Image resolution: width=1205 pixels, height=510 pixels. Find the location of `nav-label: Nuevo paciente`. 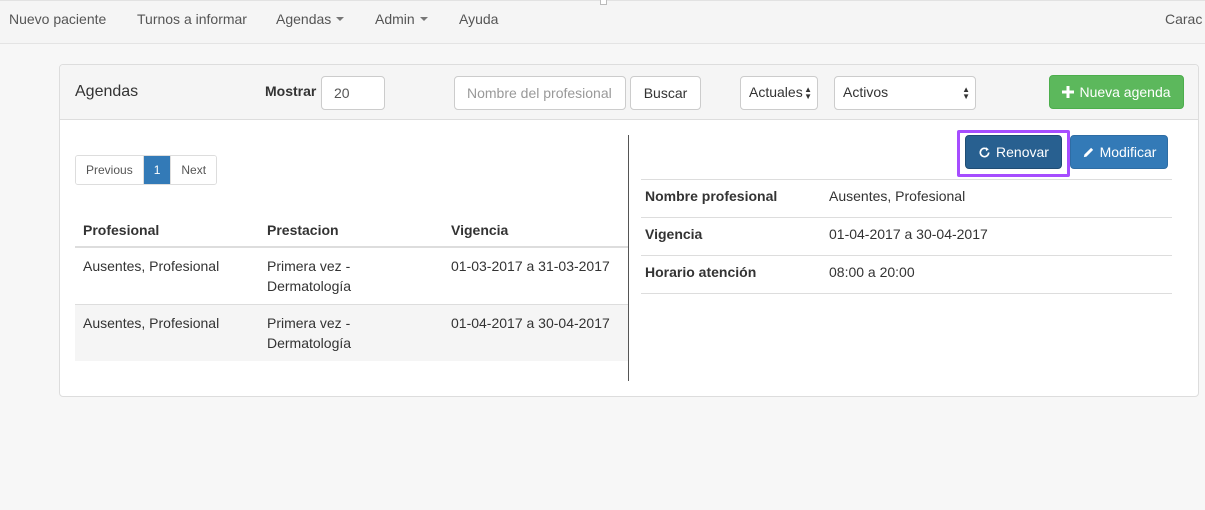

nav-label: Nuevo paciente is located at coordinates (58, 19).